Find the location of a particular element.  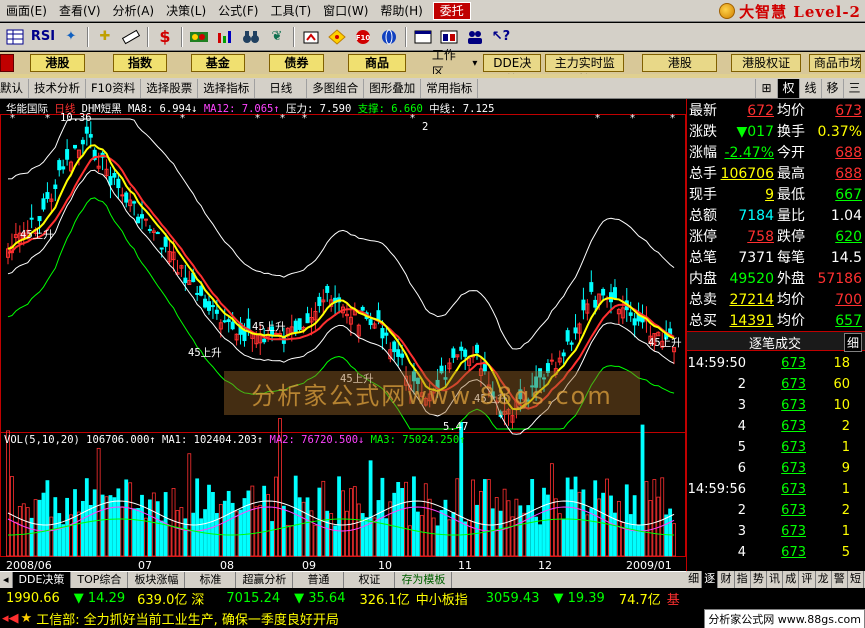

menu-analysis: 分析(A) is located at coordinates (134, 11).